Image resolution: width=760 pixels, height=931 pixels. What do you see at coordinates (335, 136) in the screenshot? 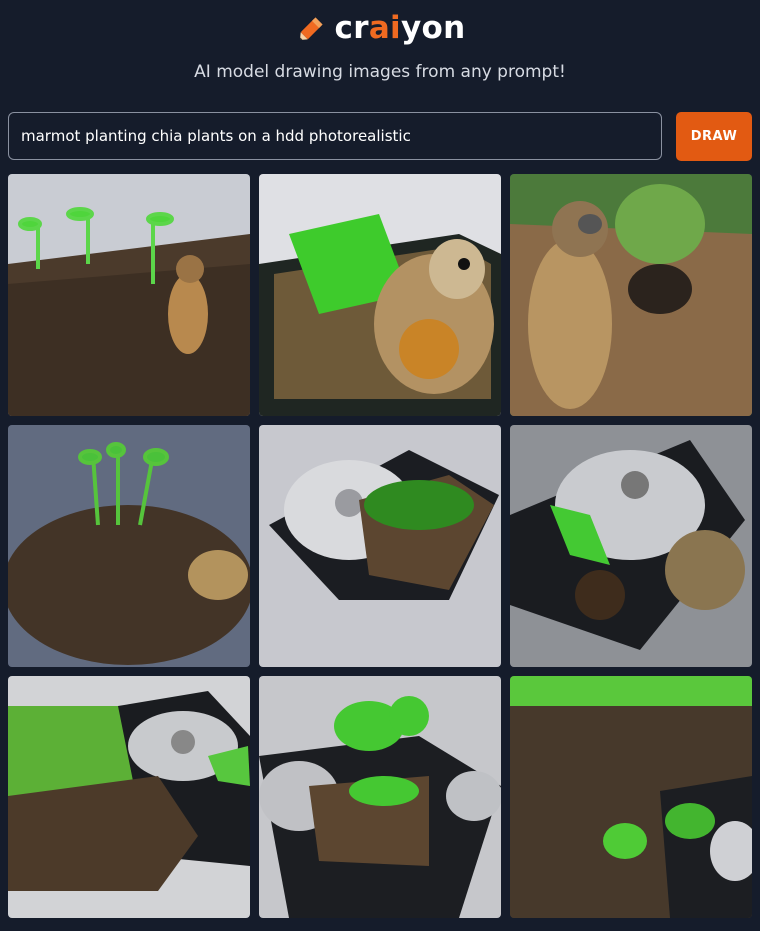
I see `prompt-input` at bounding box center [335, 136].